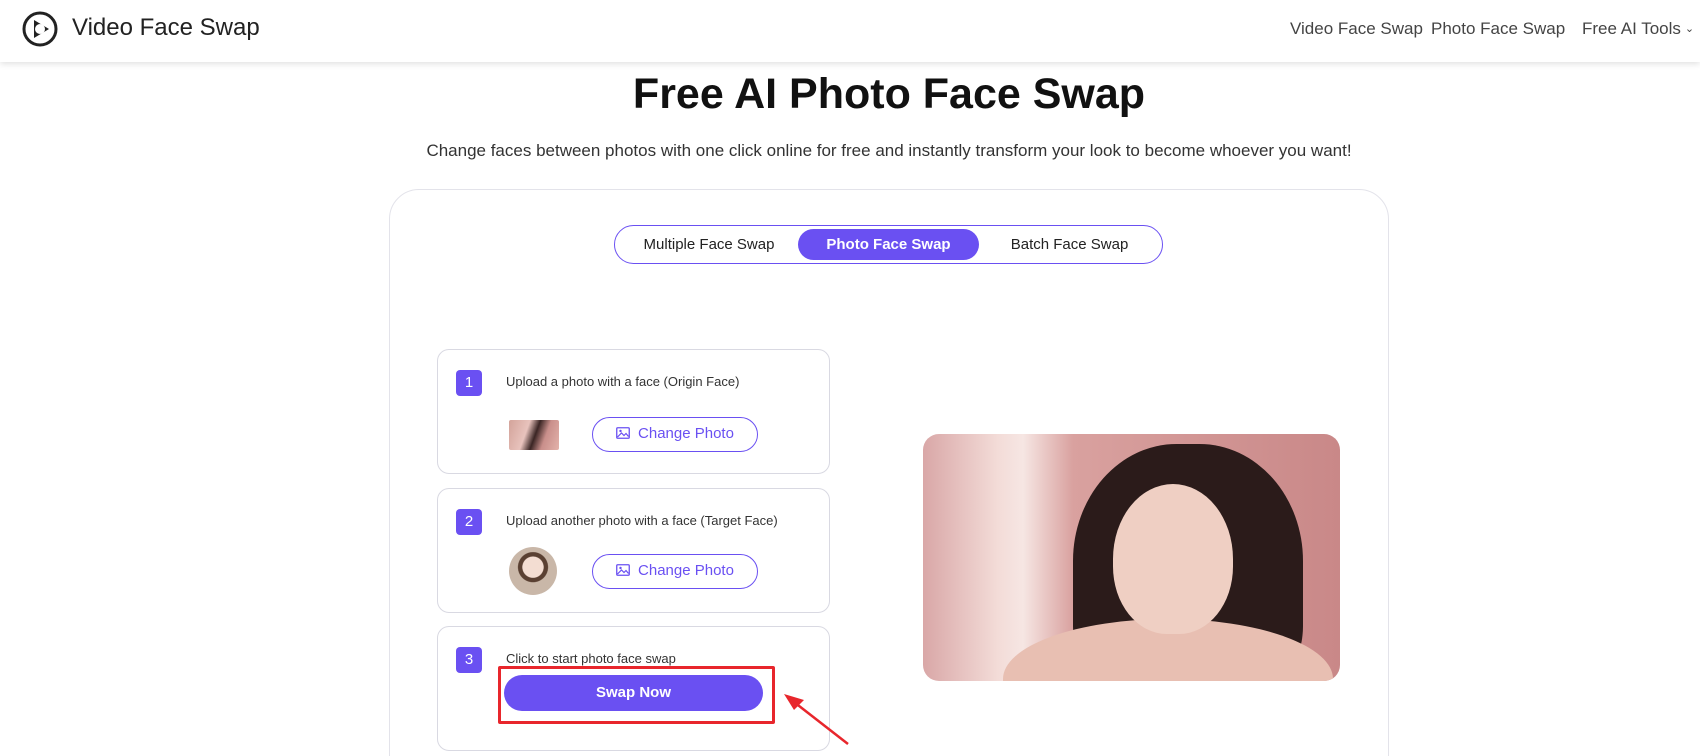 Image resolution: width=1700 pixels, height=756 pixels. Describe the element at coordinates (166, 28) in the screenshot. I see `brand-name: Video Face Swap` at that location.